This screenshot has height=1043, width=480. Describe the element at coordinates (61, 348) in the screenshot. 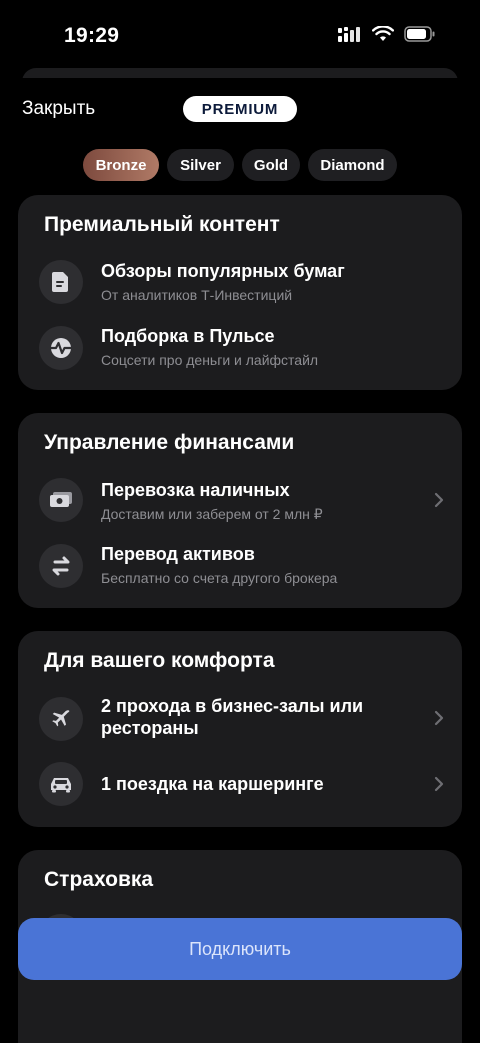

I see `pulse-icon` at that location.